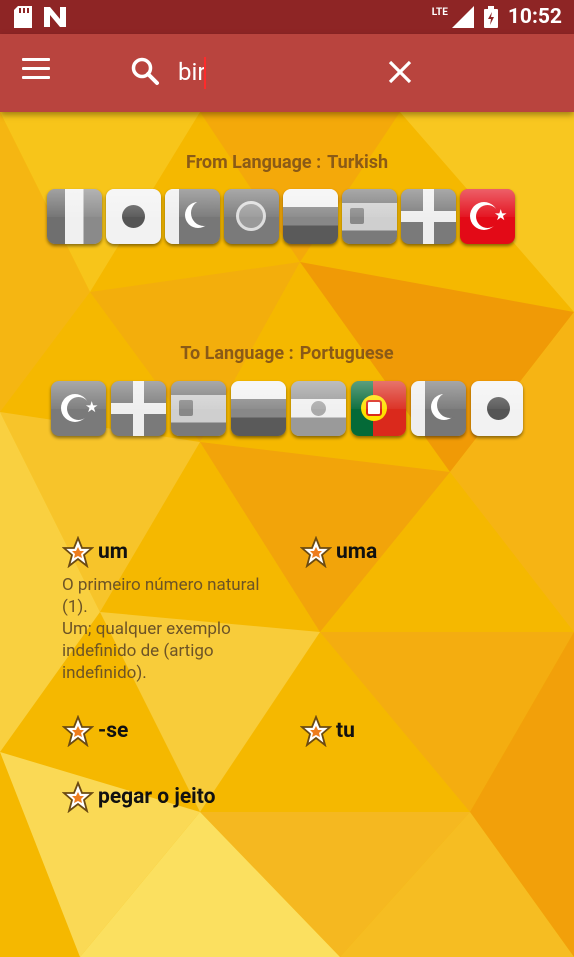  What do you see at coordinates (157, 797) in the screenshot?
I see `result-word: pegar o jeito` at bounding box center [157, 797].